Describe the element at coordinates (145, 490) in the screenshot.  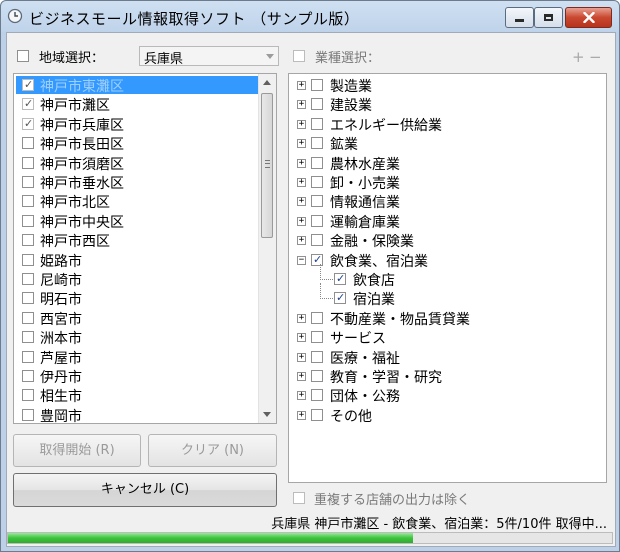
I see `cancel-button: キャンセル (C)` at that location.